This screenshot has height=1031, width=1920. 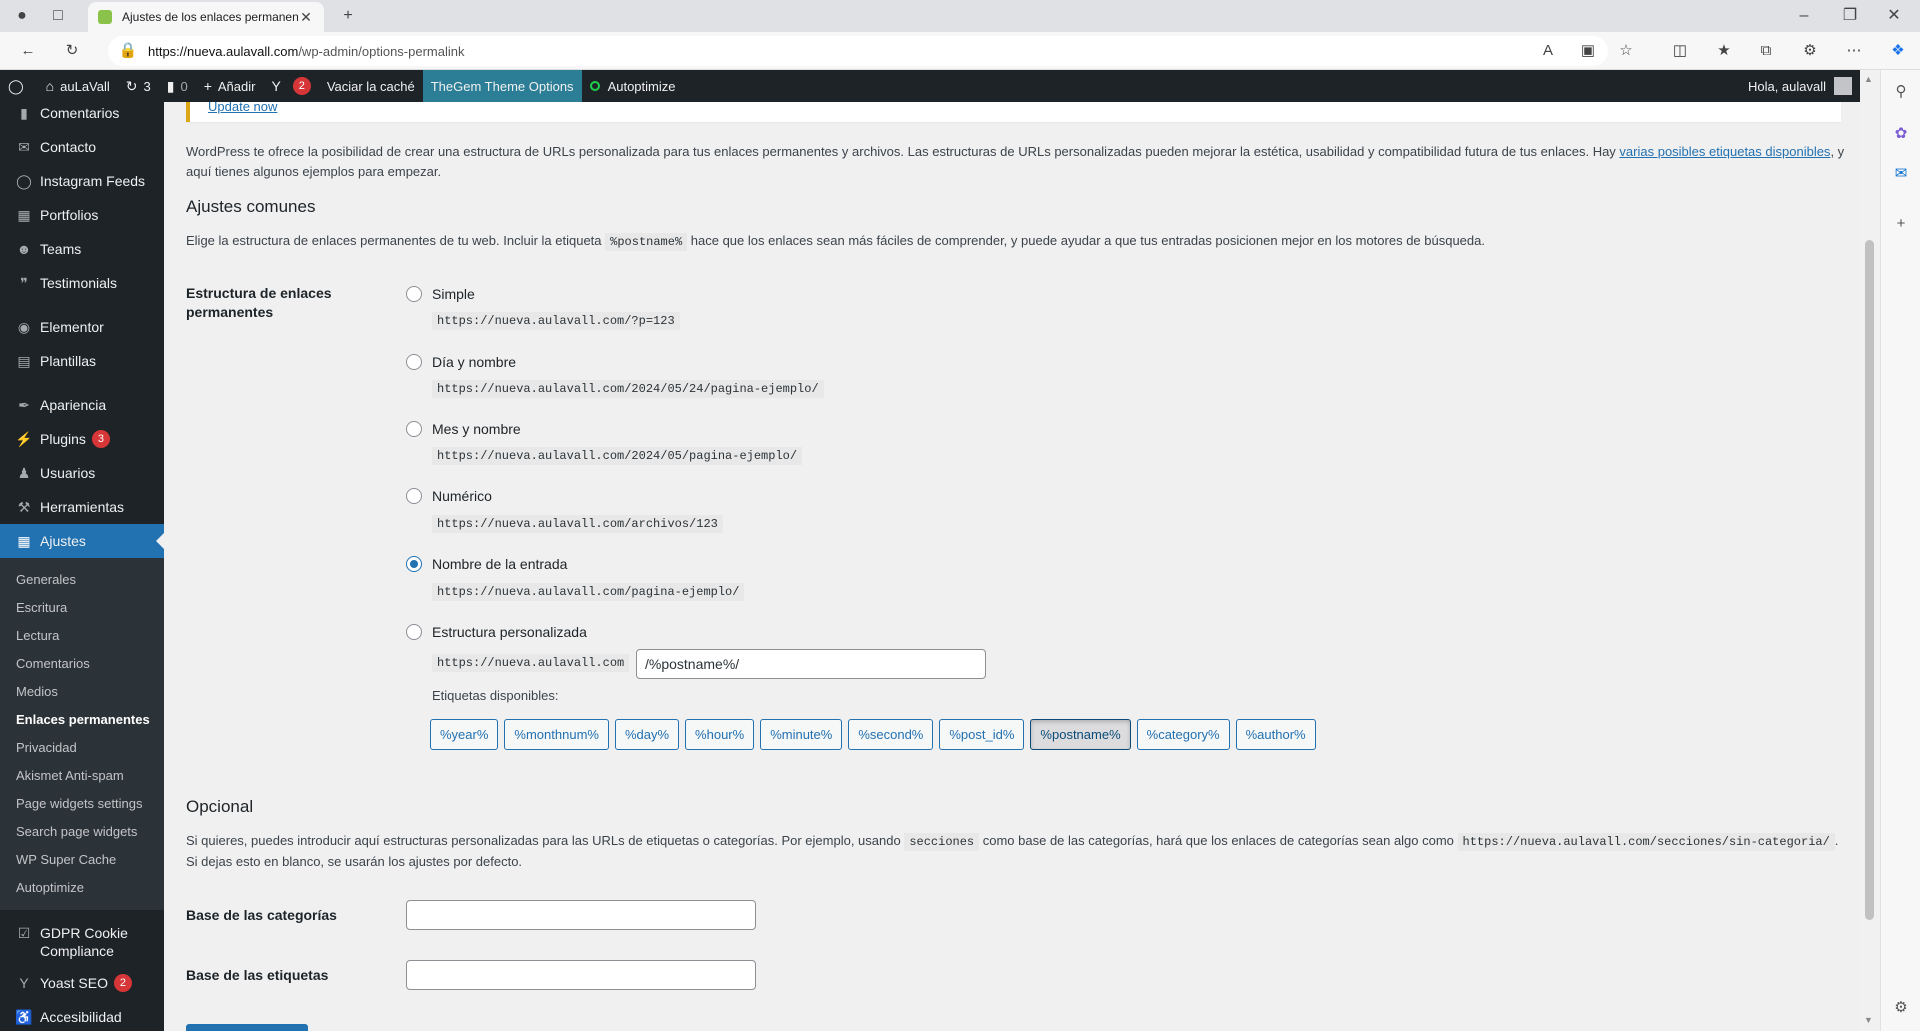 What do you see at coordinates (1868, 1020) in the screenshot?
I see `scroll-down-icon: ▼` at bounding box center [1868, 1020].